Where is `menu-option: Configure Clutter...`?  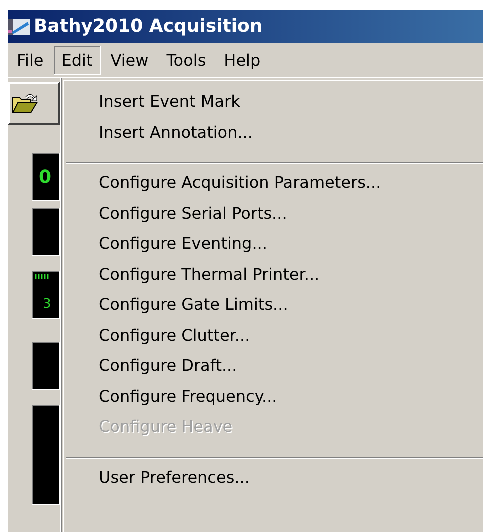
menu-option: Configure Clutter... is located at coordinates (273, 335).